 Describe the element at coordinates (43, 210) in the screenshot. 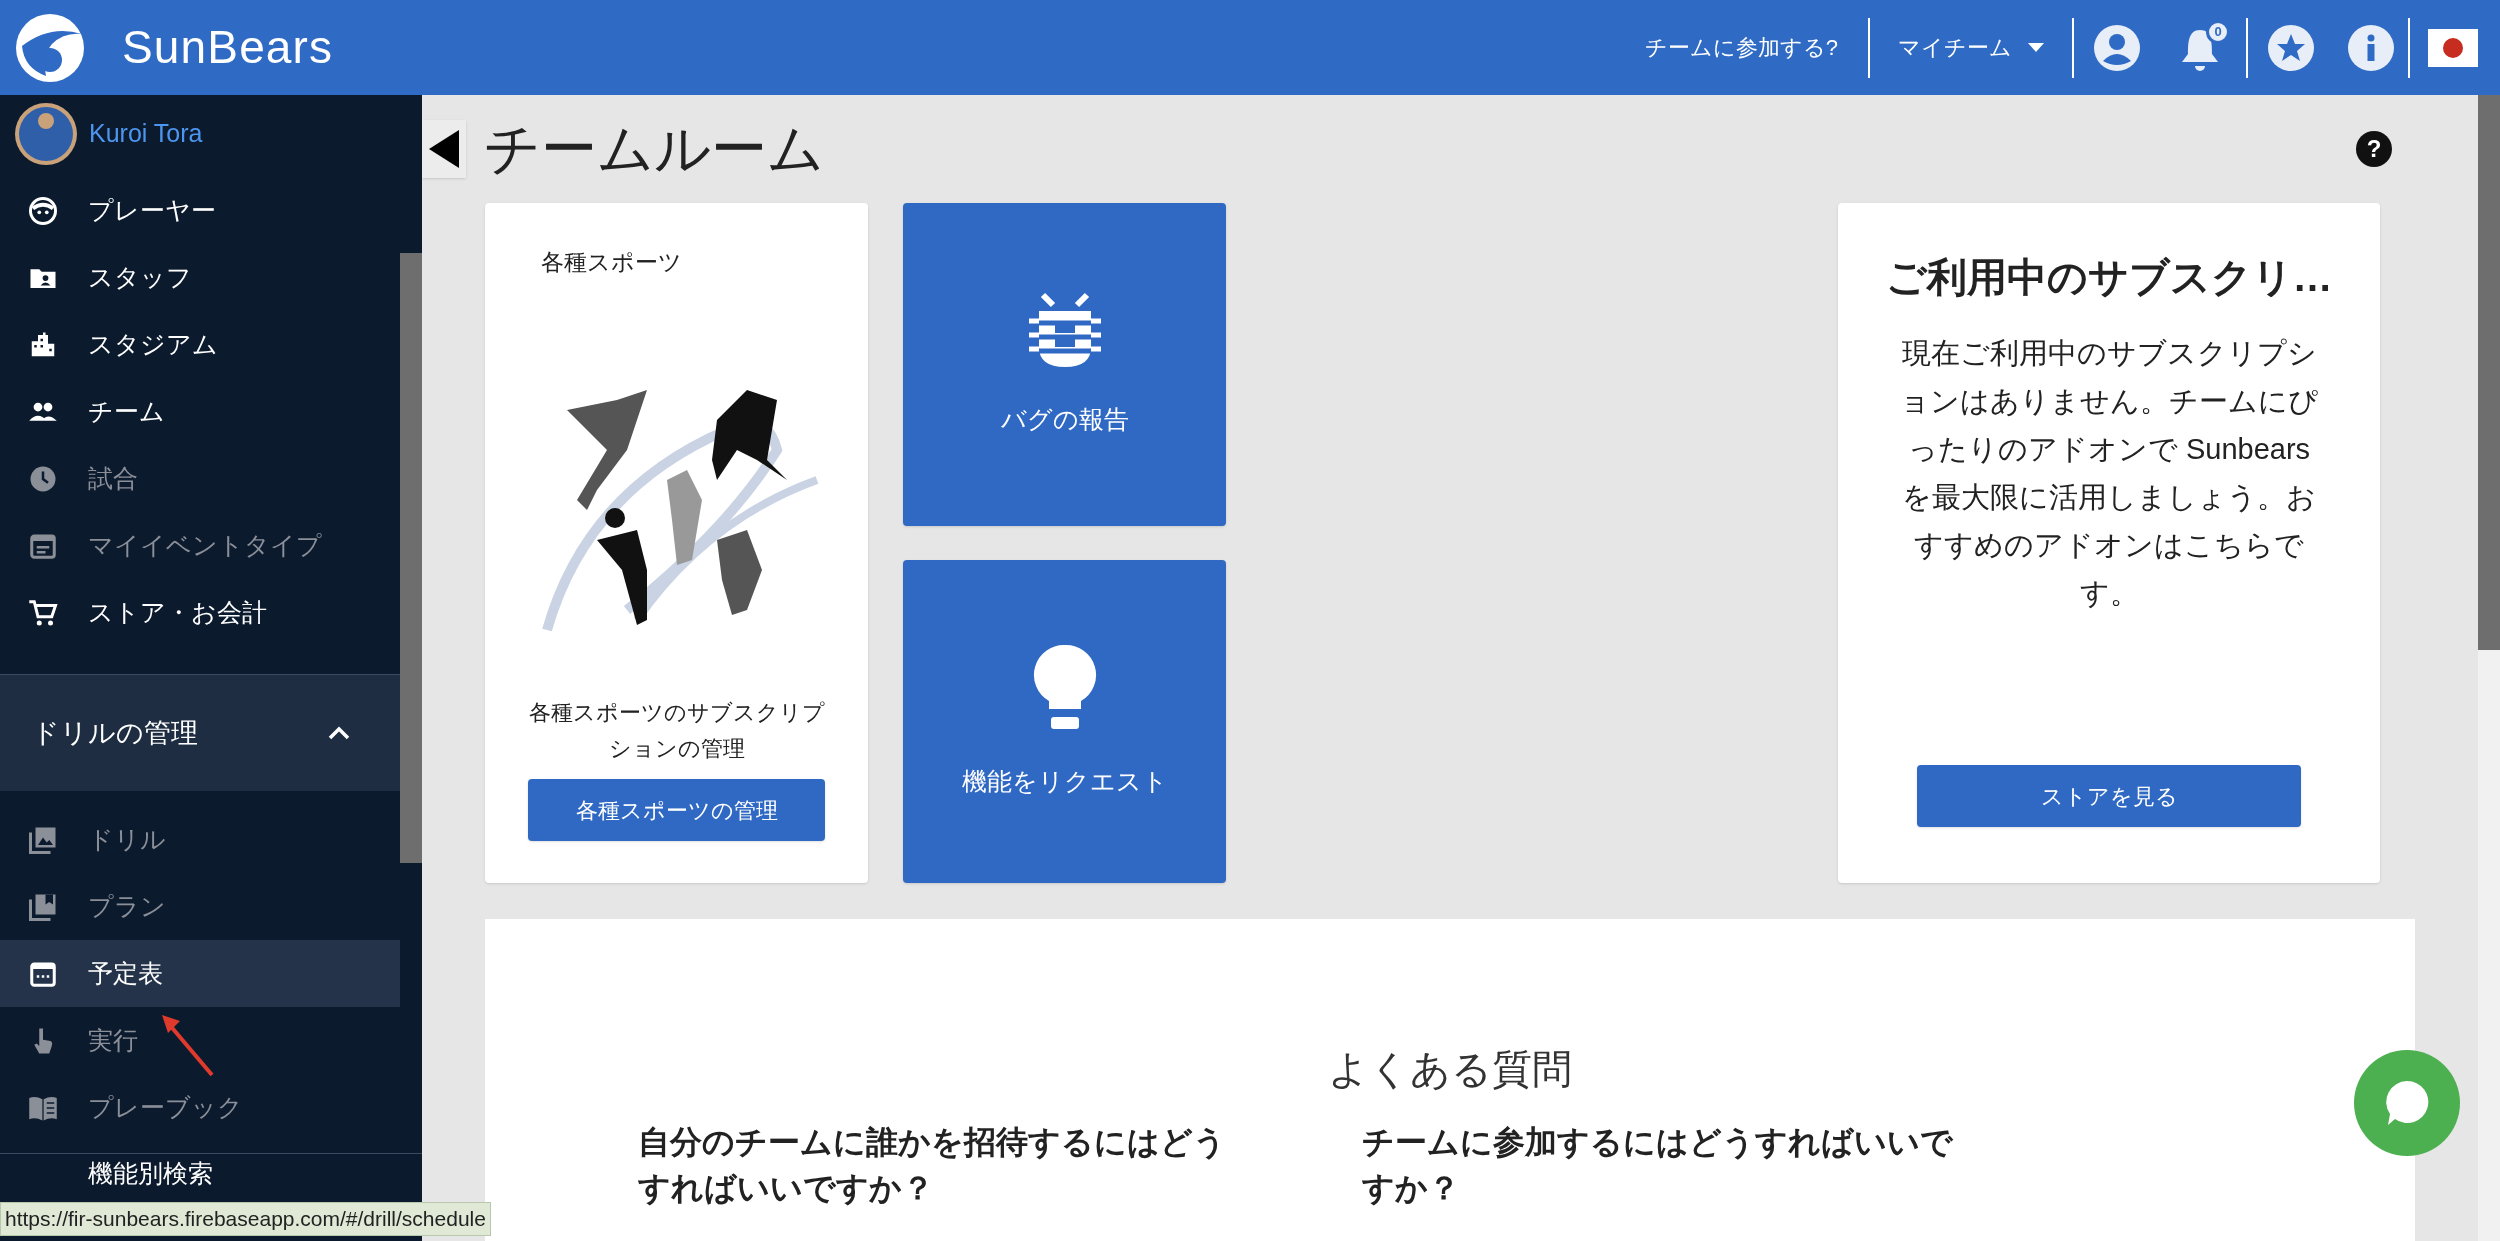

I see `face-icon` at that location.